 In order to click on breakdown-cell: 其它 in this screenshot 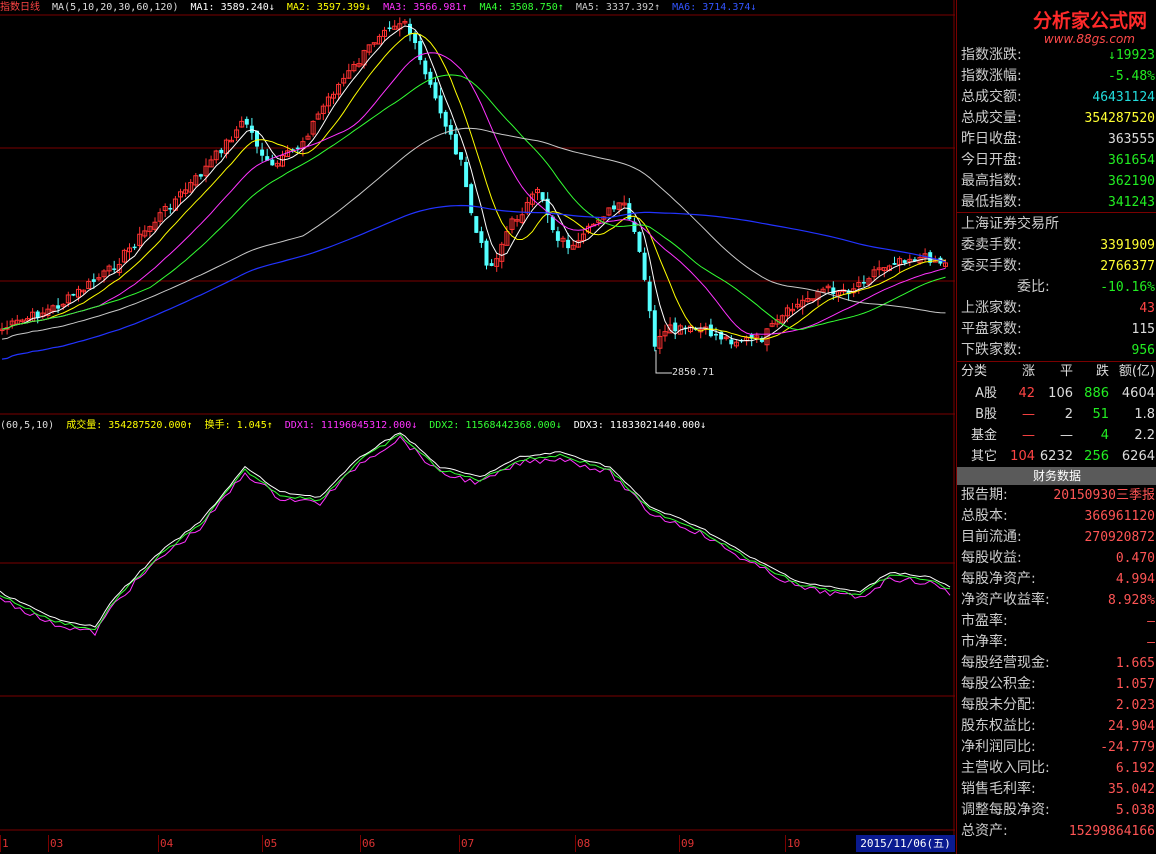, I will do `click(983, 456)`.